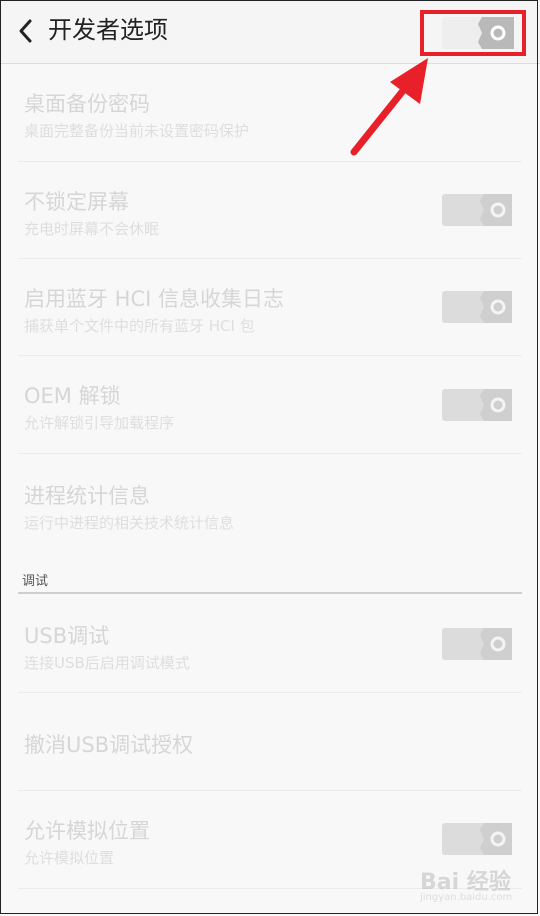  I want to click on stay-awake-toggle, so click(477, 210).